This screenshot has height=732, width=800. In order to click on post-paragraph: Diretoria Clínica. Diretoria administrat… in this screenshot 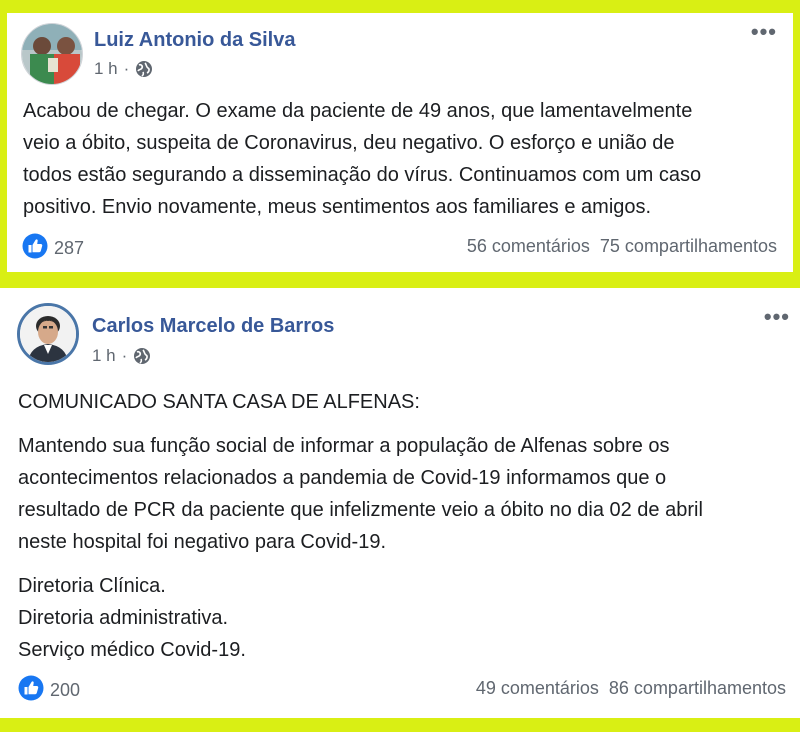, I will do `click(132, 618)`.